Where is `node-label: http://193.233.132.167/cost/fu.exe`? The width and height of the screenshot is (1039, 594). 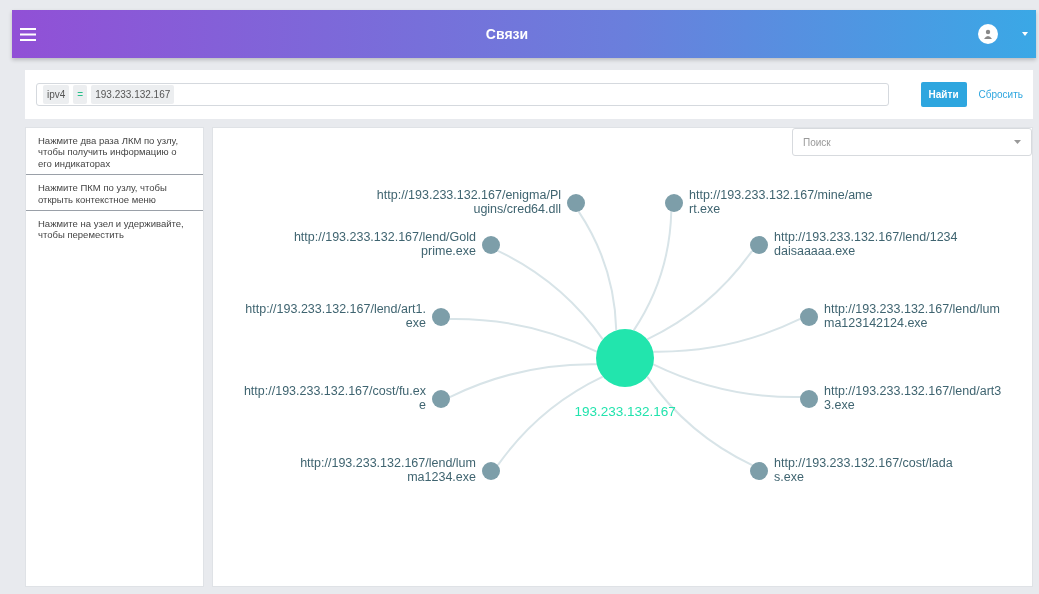 node-label: http://193.233.132.167/cost/fu.exe is located at coordinates (334, 398).